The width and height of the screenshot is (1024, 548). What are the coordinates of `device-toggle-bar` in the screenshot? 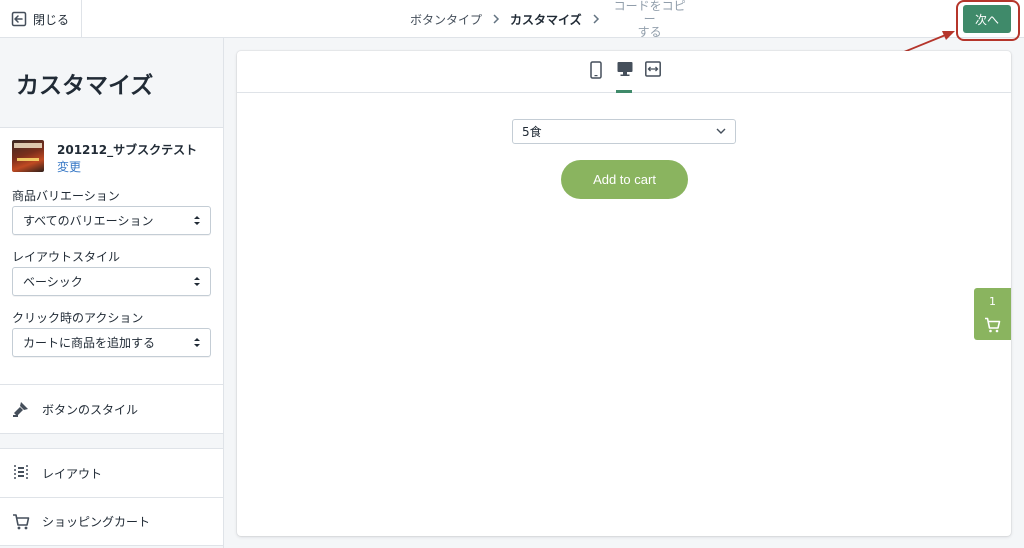 It's located at (624, 72).